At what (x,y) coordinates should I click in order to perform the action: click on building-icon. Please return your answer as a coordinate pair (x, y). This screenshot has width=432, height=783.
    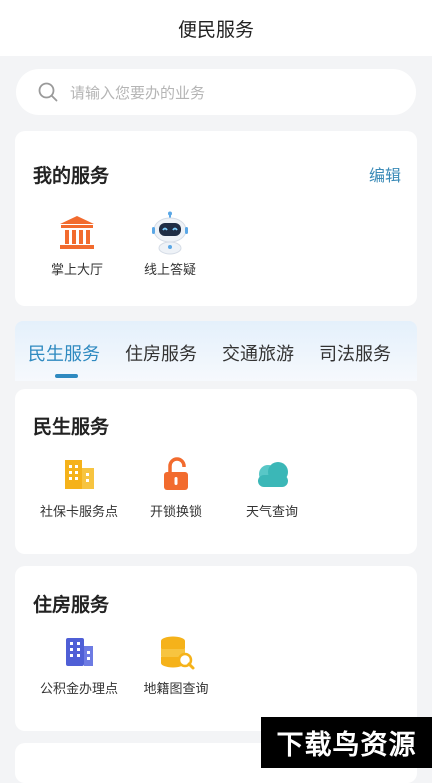
    Looking at the image, I should click on (79, 475).